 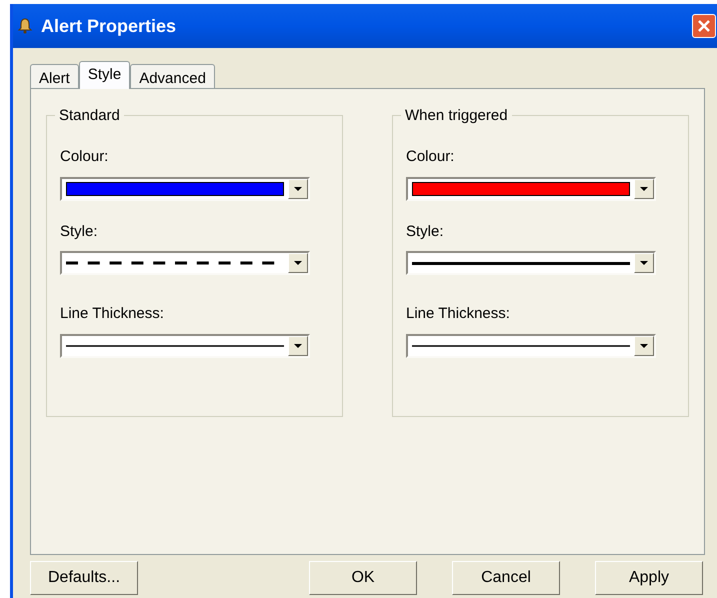 What do you see at coordinates (172, 76) in the screenshot?
I see `tab: Advanced` at bounding box center [172, 76].